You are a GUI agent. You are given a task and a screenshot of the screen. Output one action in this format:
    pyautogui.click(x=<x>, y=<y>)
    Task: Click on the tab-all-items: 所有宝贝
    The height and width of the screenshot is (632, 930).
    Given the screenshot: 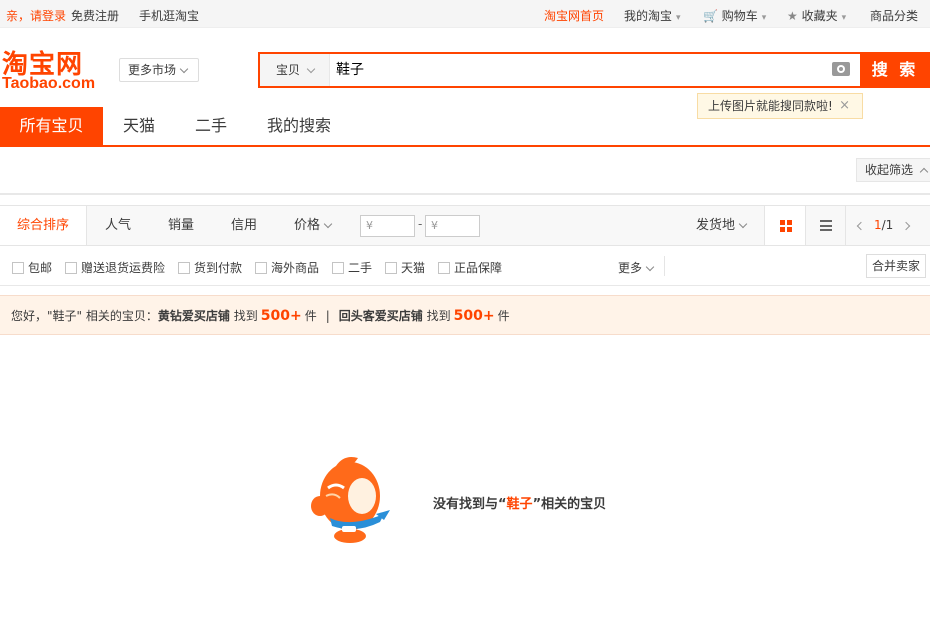 What is the action you would take?
    pyautogui.click(x=51, y=126)
    